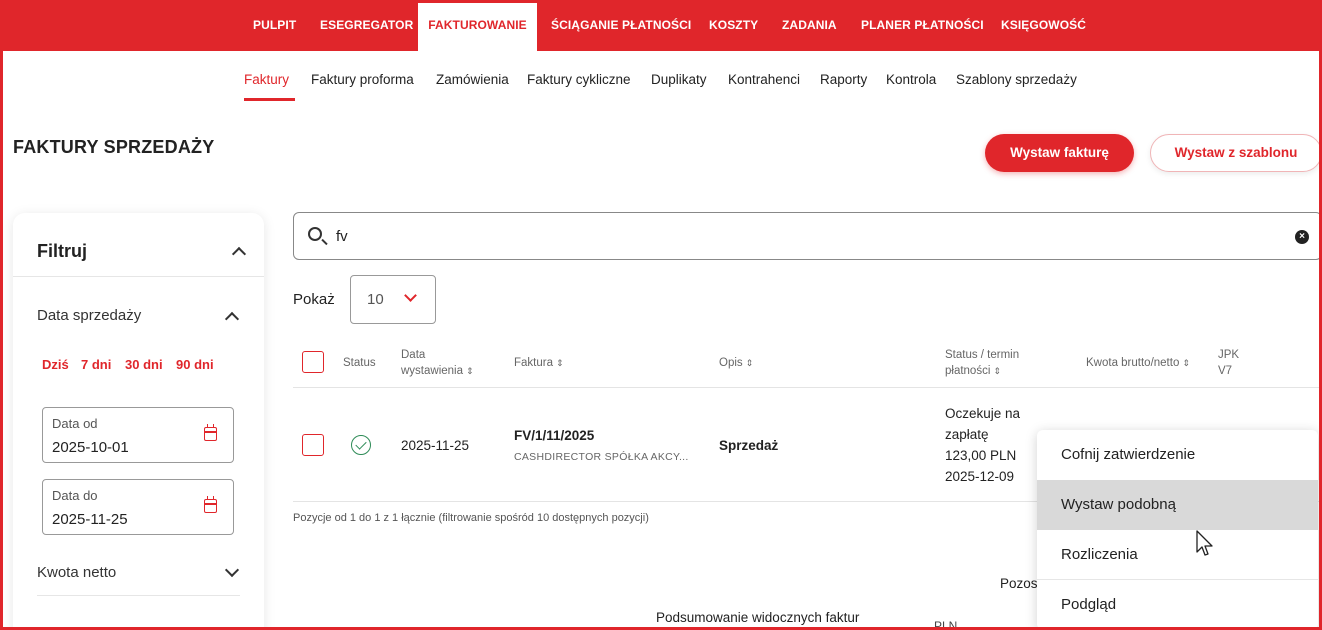 This screenshot has height=630, width=1322. What do you see at coordinates (138, 276) in the screenshot?
I see `filter-divider` at bounding box center [138, 276].